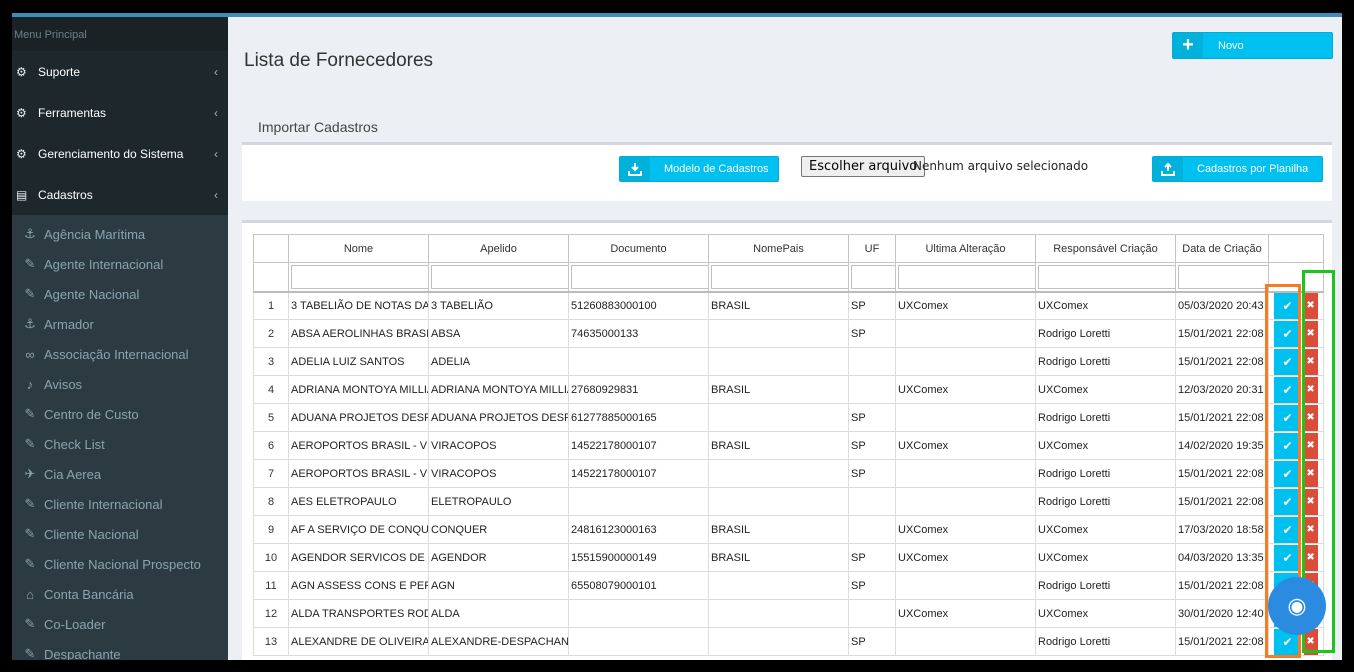  What do you see at coordinates (120, 294) in the screenshot?
I see `sidebar-item: ✎ Agente Nacional` at bounding box center [120, 294].